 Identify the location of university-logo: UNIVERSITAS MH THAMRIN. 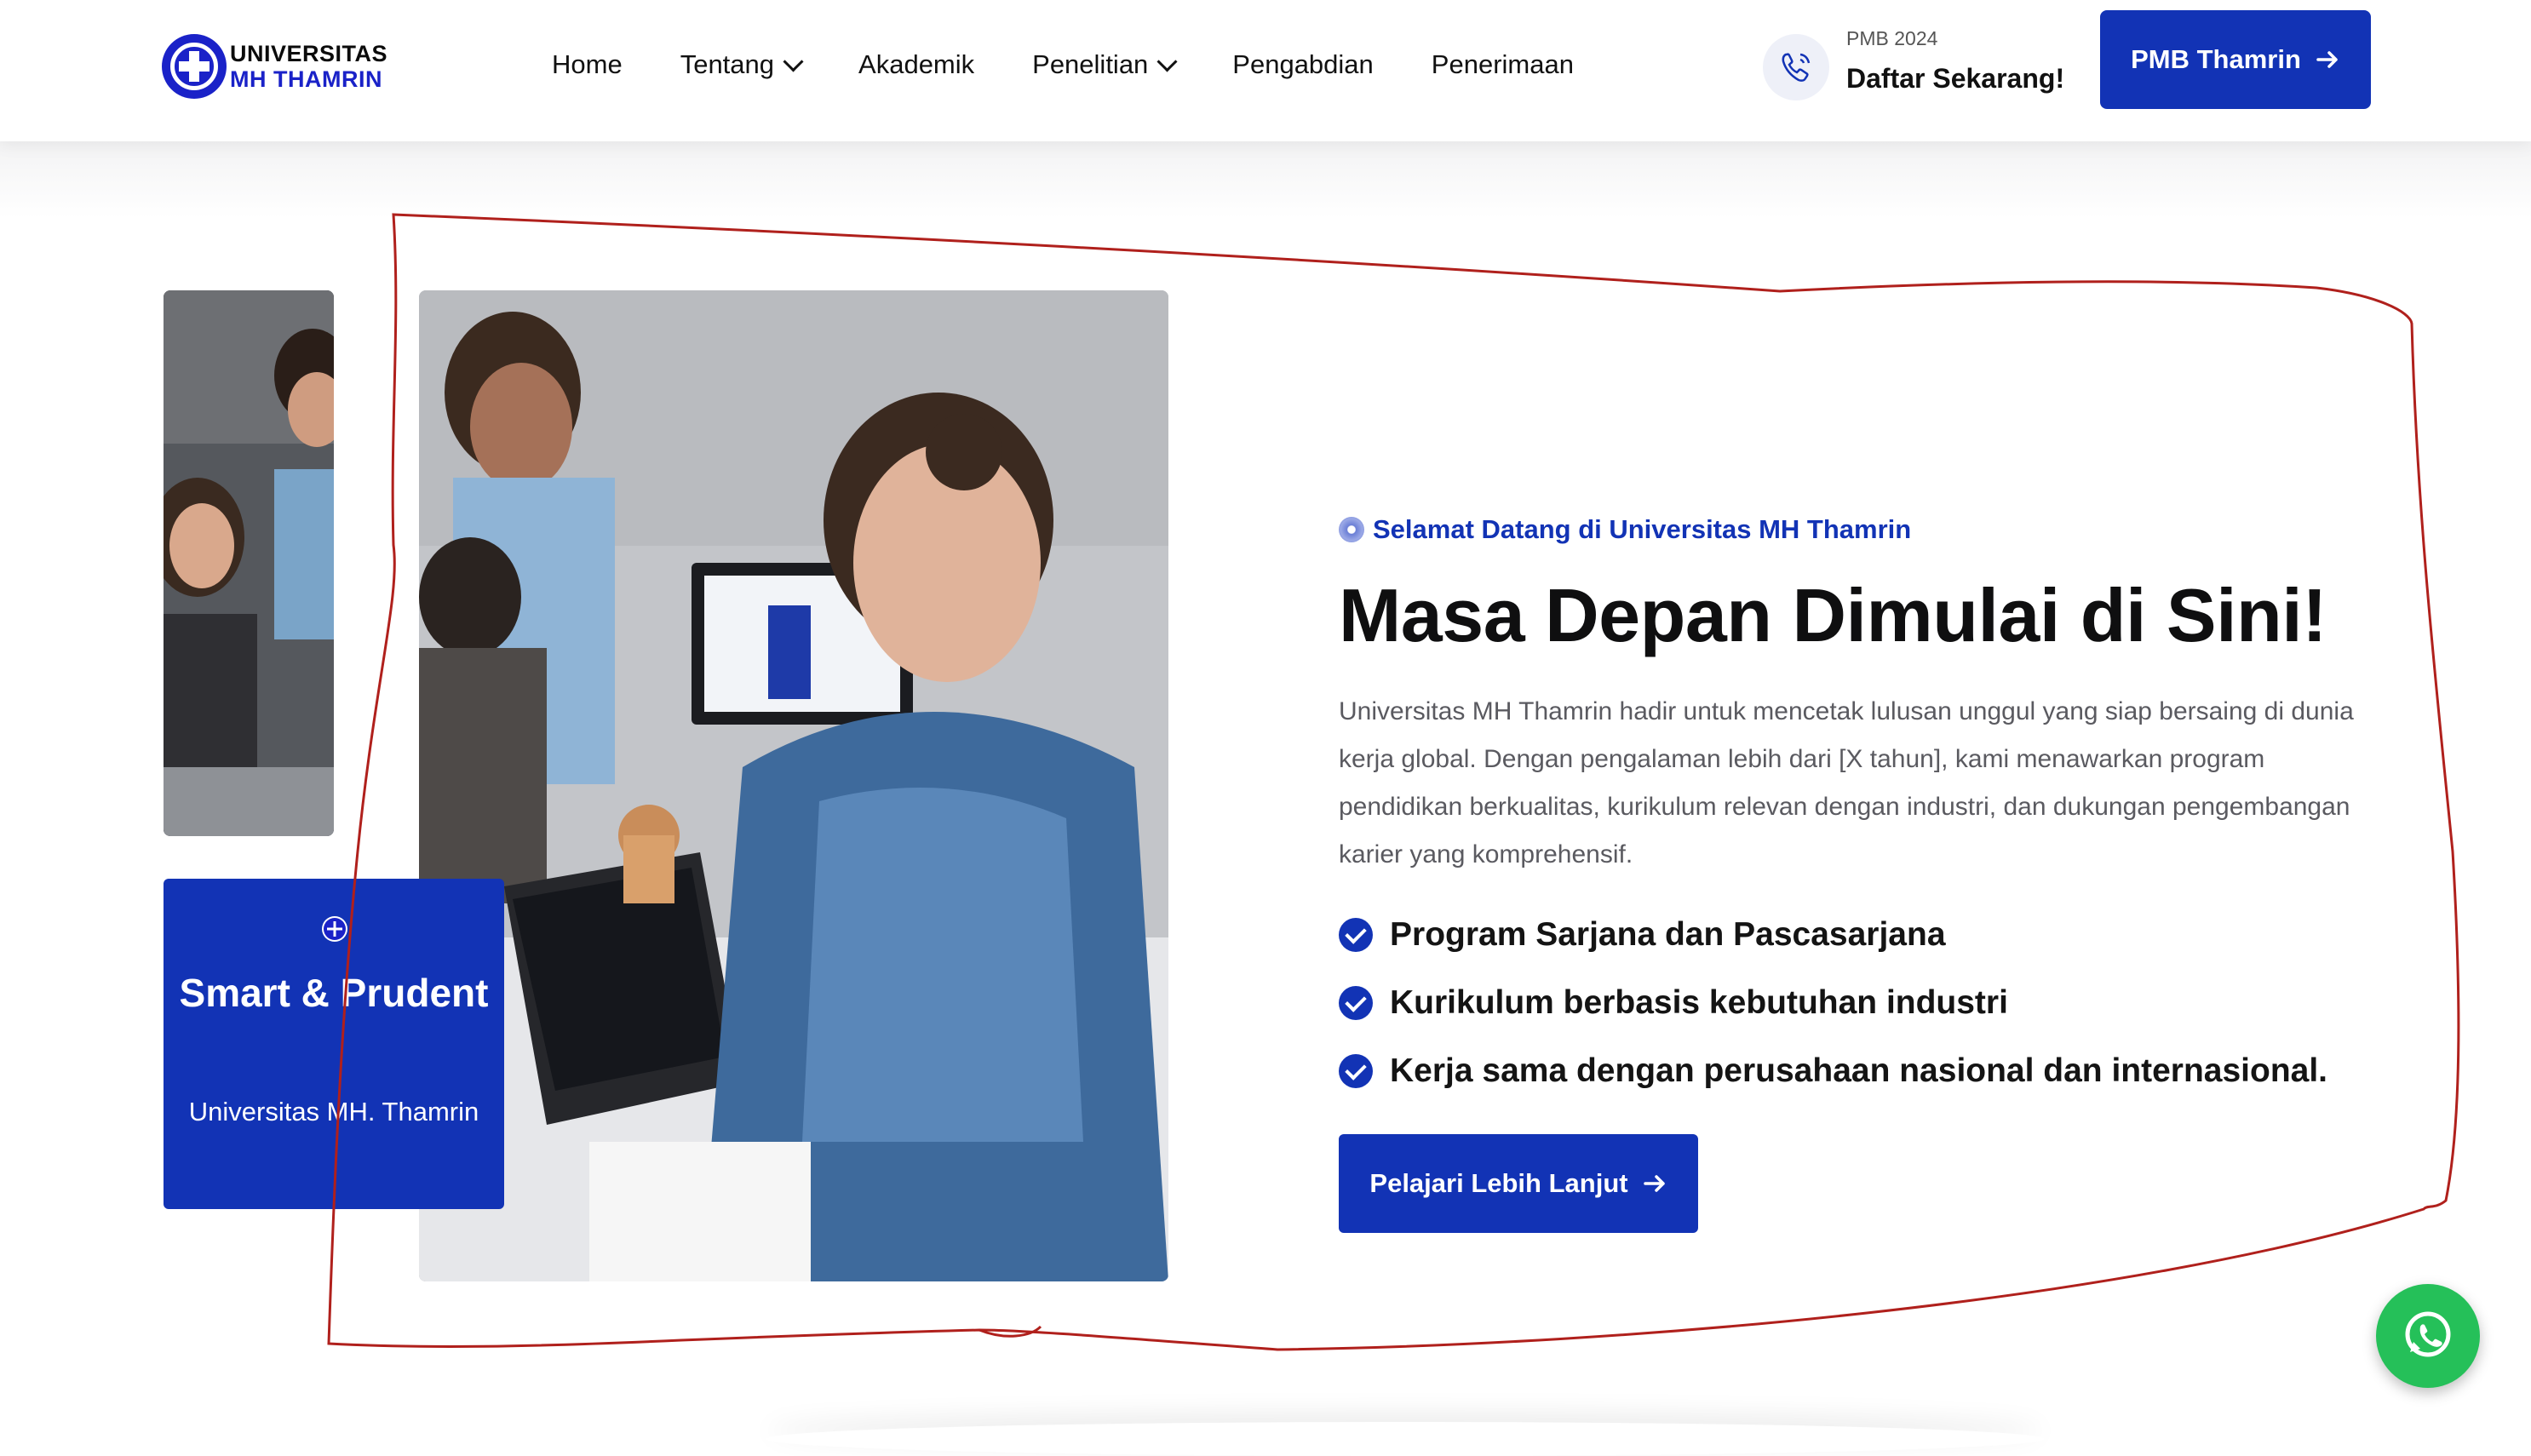
(277, 66).